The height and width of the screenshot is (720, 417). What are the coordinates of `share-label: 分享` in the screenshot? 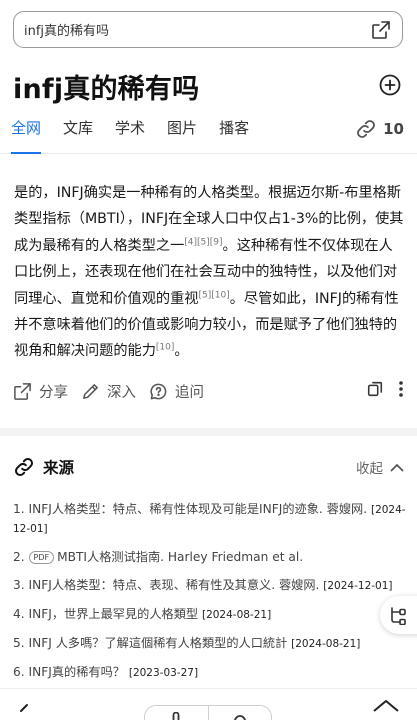 It's located at (53, 392).